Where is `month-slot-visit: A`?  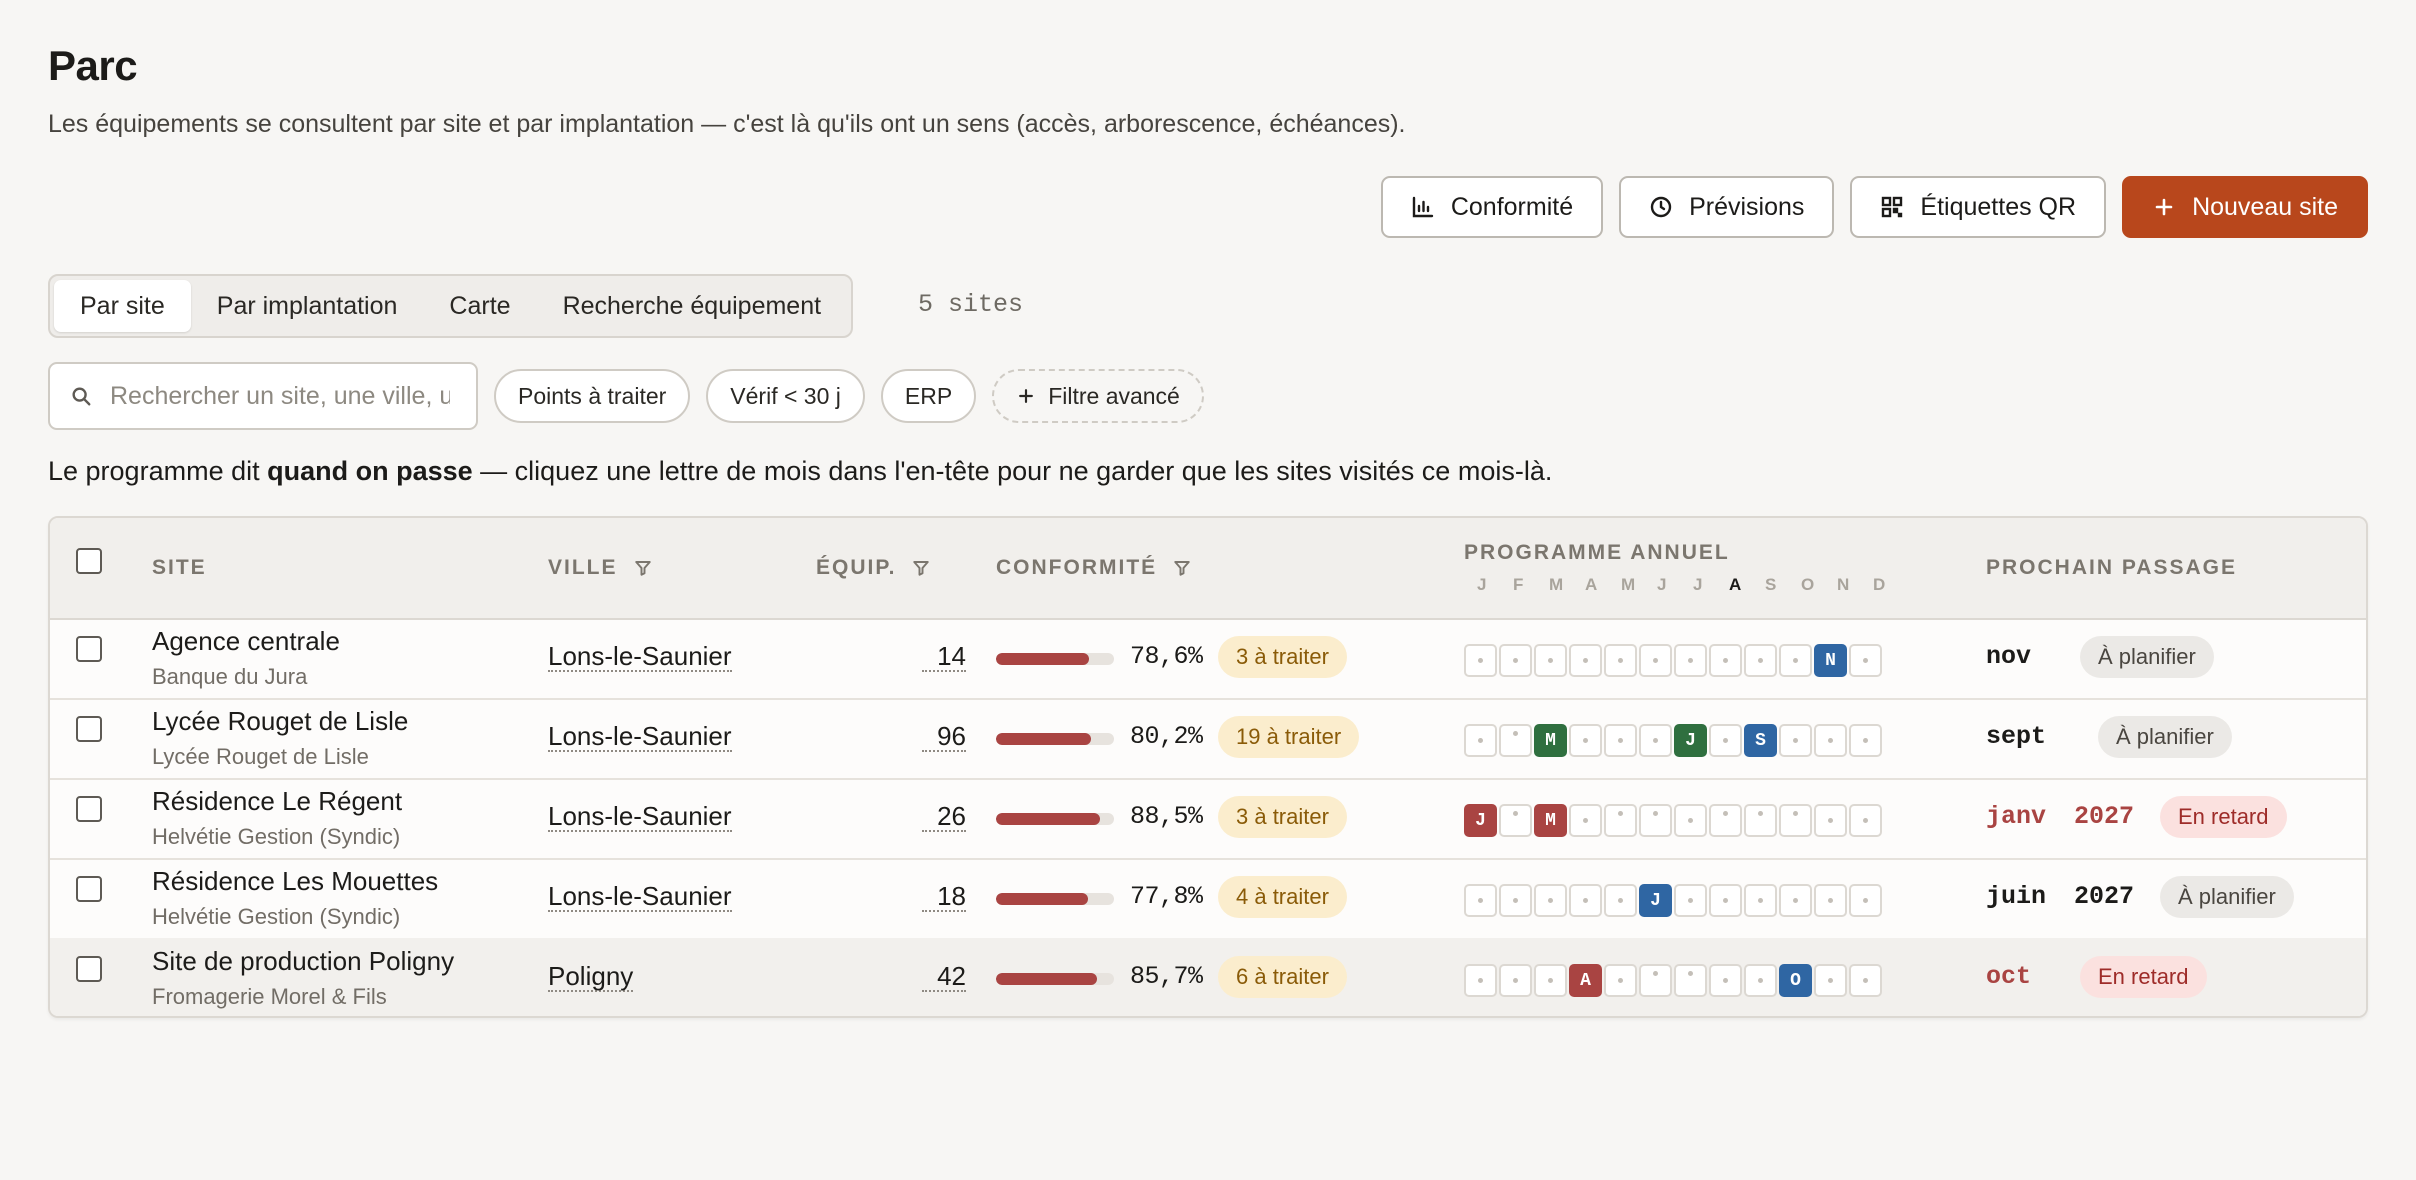 month-slot-visit: A is located at coordinates (1585, 980).